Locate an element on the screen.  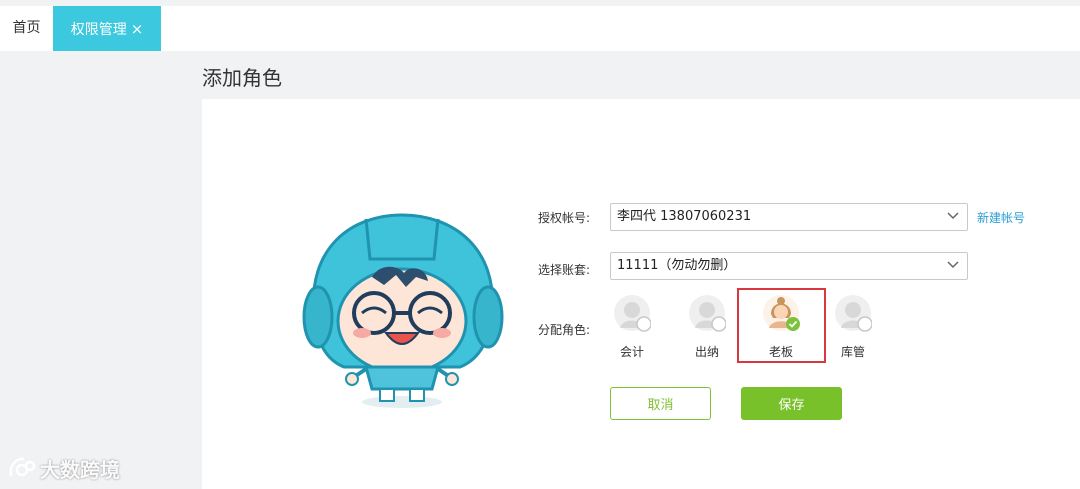
book-label: 选择账套: is located at coordinates (564, 270).